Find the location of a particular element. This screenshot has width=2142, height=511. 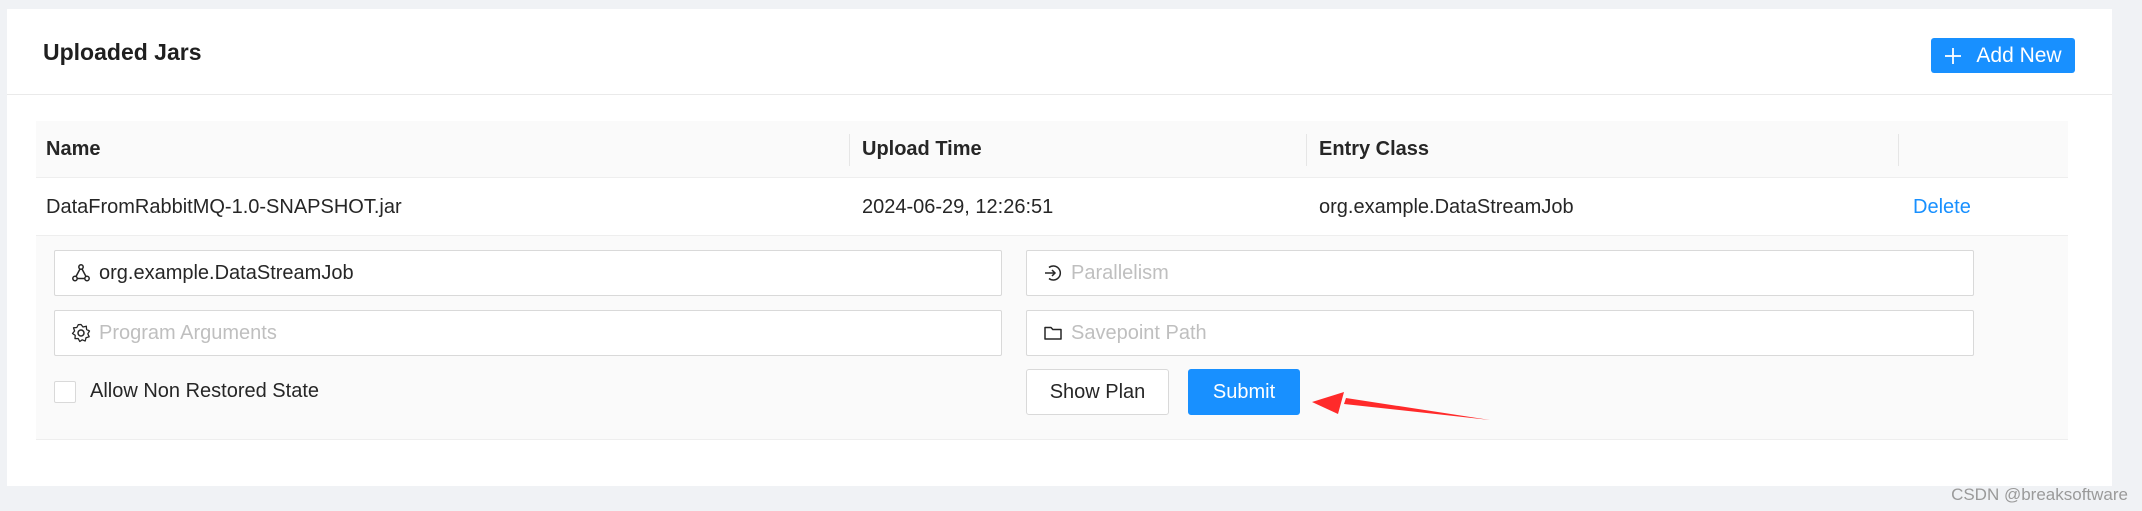

submit-button: Submit is located at coordinates (1244, 392).